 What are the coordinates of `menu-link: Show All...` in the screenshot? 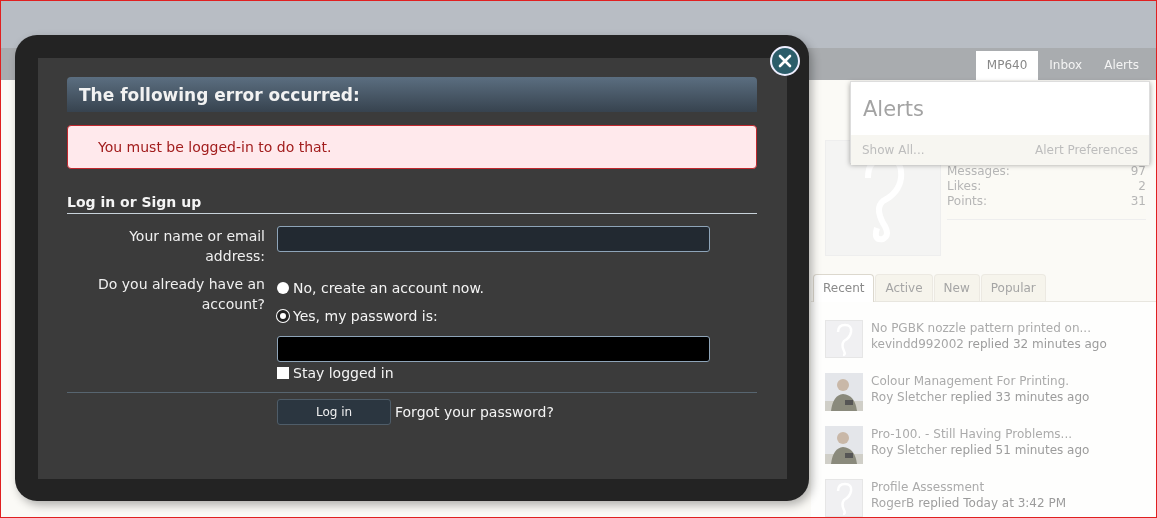 It's located at (893, 150).